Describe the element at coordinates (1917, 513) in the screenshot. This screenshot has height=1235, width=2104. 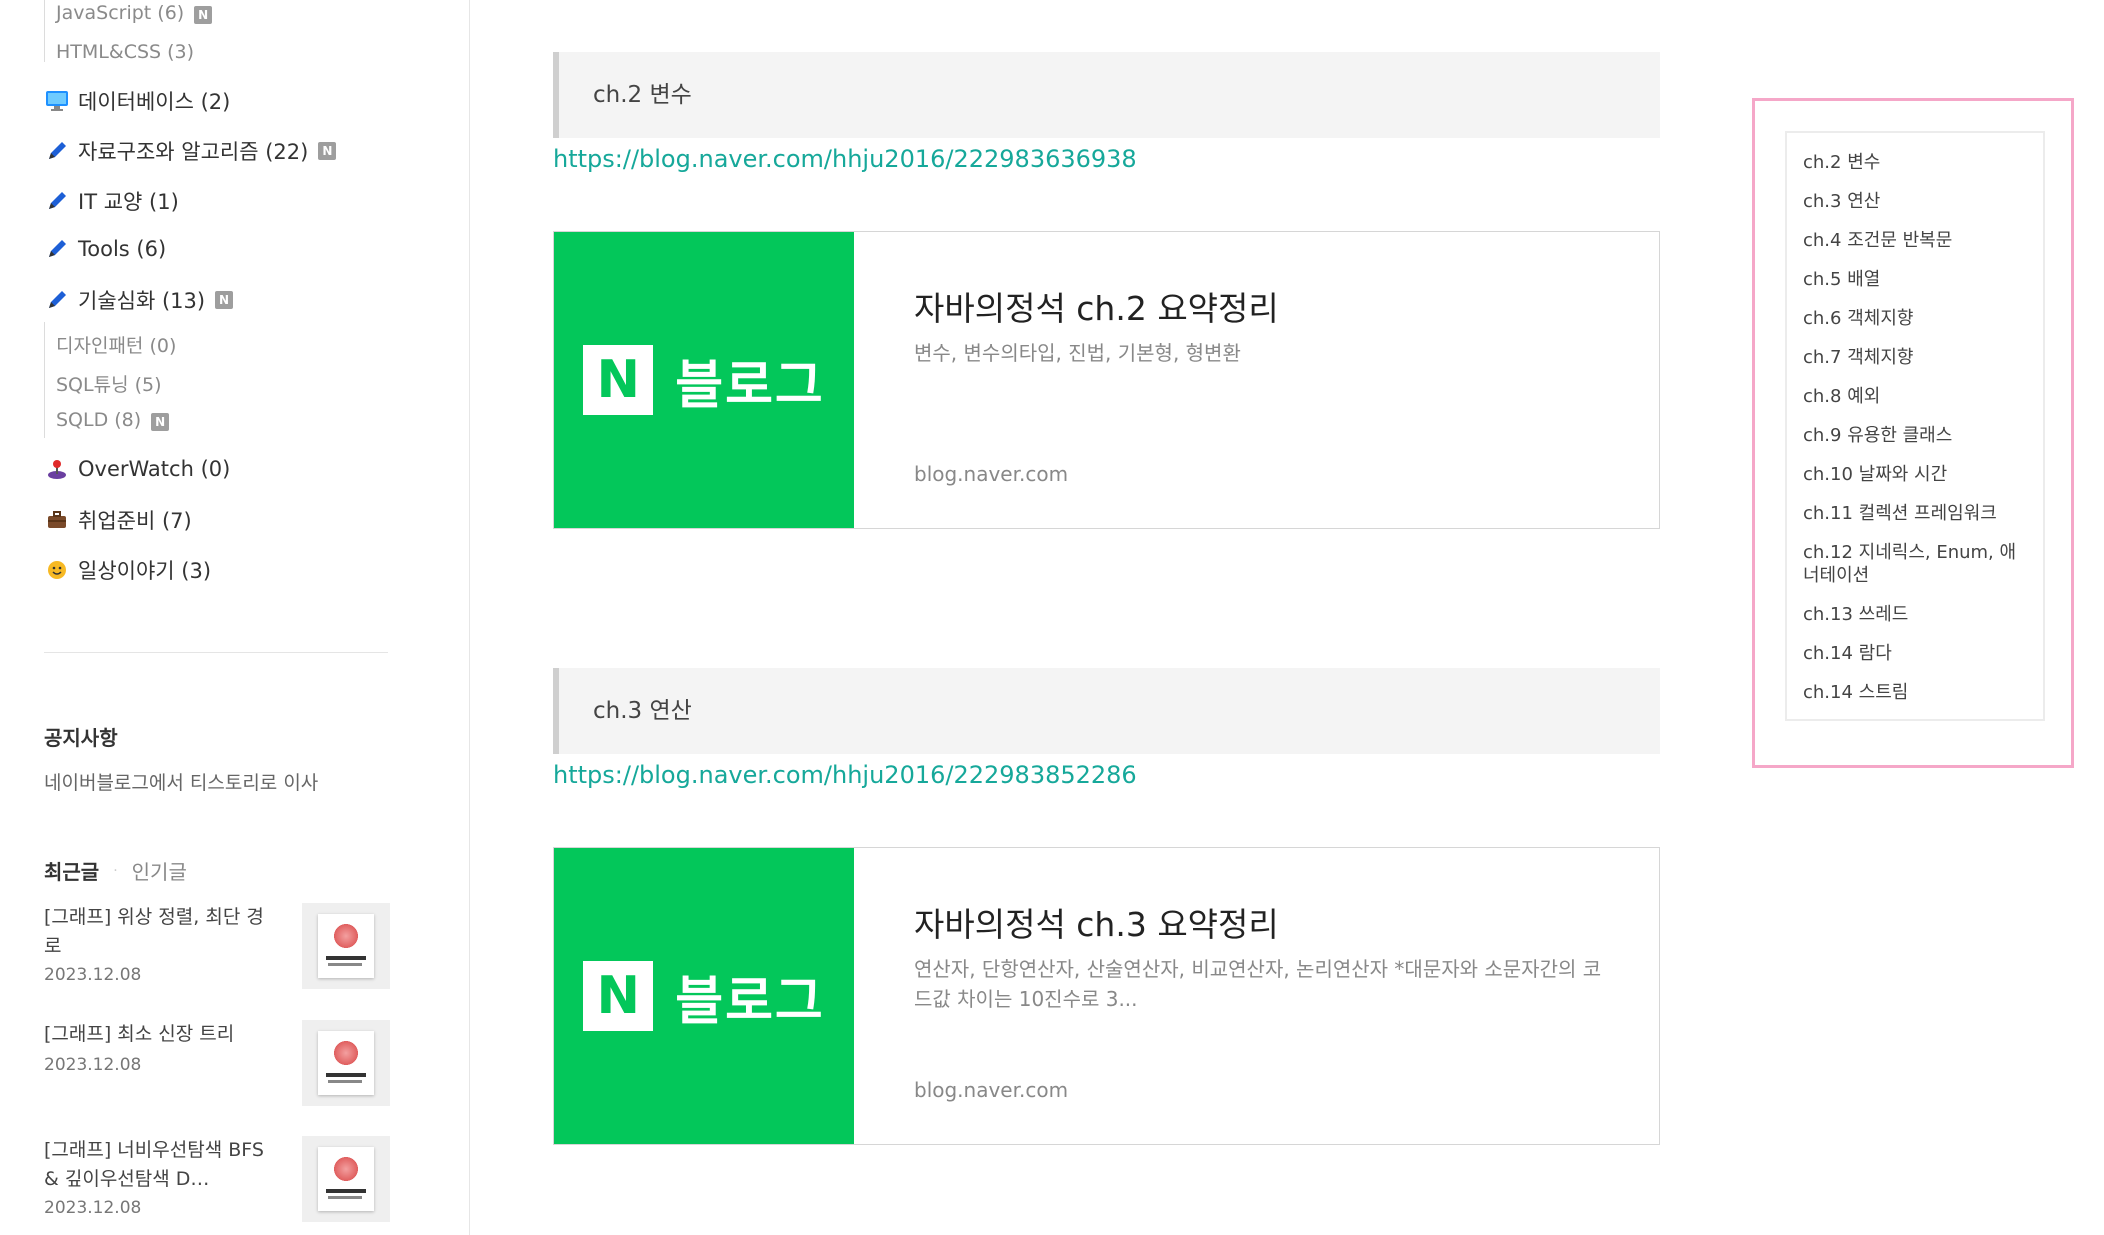
I see `toc-item: ch.11 컬렉션 프레임워크` at that location.